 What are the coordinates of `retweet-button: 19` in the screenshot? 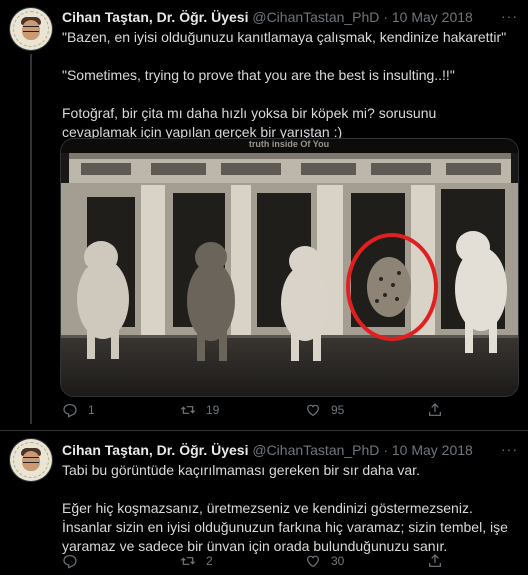 It's located at (199, 410).